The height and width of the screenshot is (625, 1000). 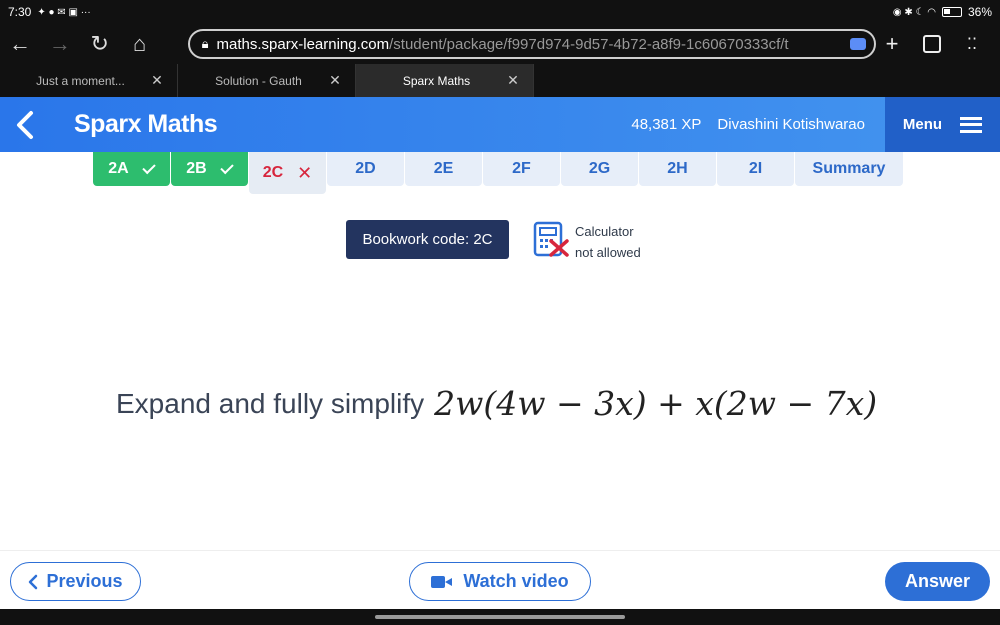 What do you see at coordinates (937, 581) in the screenshot?
I see `answer-button: Answer` at bounding box center [937, 581].